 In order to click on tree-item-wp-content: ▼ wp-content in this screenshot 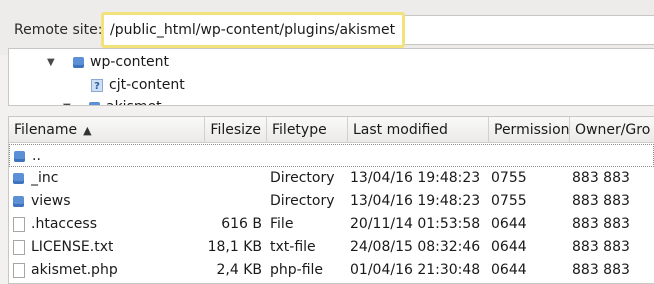, I will do `click(108, 62)`.